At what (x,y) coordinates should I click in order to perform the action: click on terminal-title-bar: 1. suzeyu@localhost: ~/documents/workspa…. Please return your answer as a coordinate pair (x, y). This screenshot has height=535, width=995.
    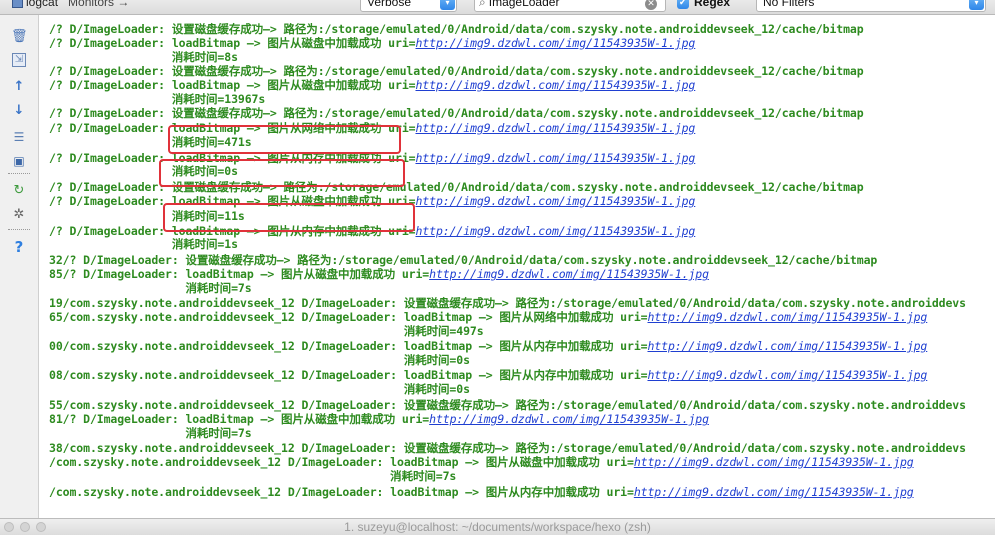
    Looking at the image, I should click on (497, 526).